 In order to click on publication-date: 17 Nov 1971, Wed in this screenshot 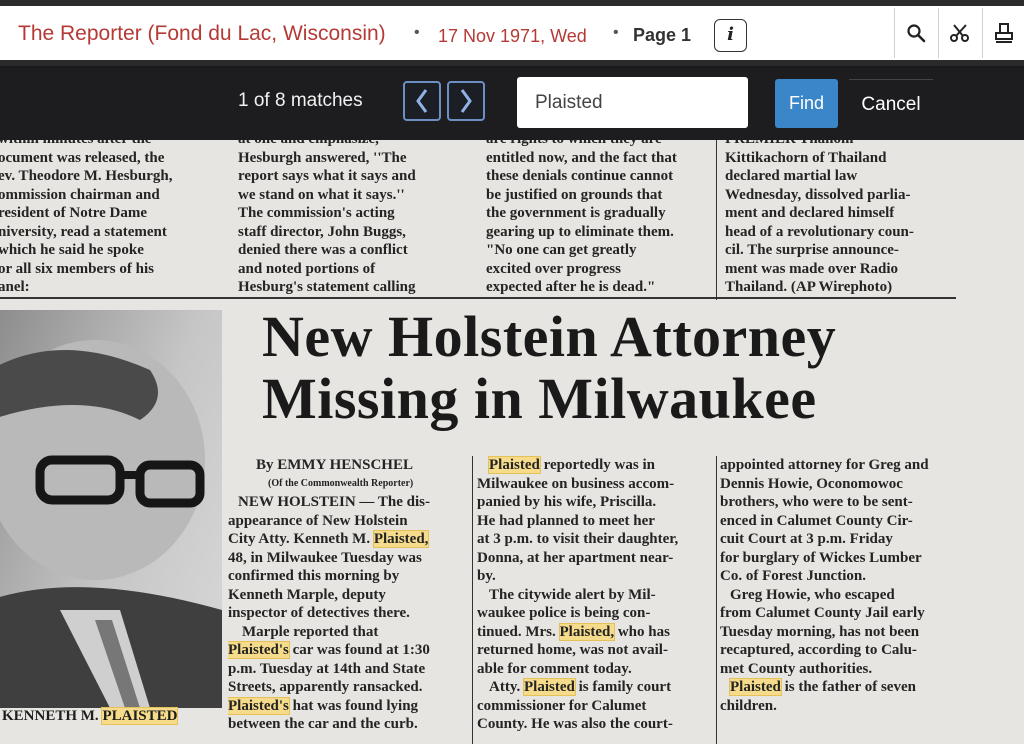, I will do `click(512, 36)`.